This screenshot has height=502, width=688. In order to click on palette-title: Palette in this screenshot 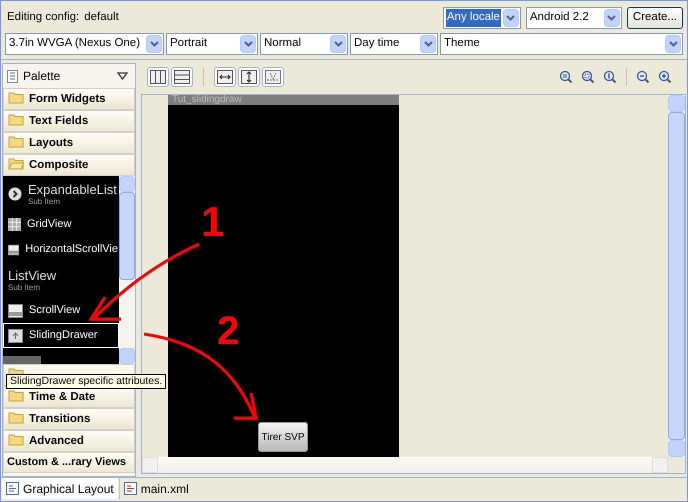, I will do `click(41, 76)`.